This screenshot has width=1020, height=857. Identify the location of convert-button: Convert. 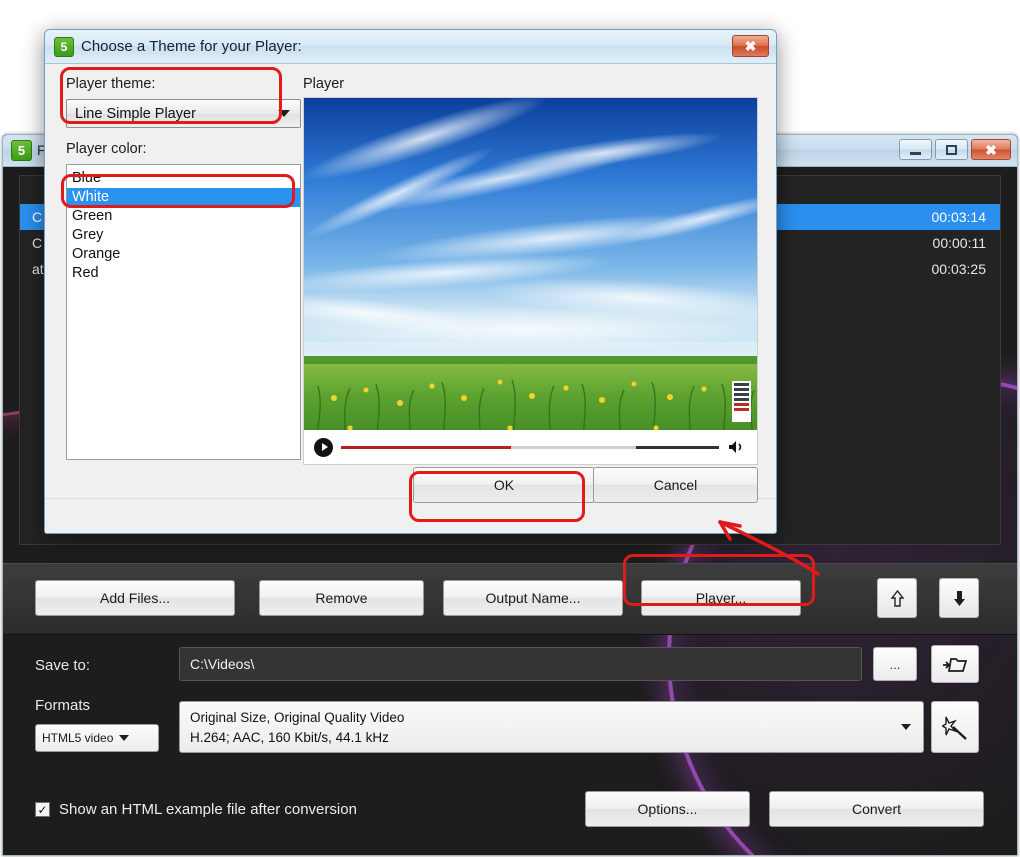
(876, 809).